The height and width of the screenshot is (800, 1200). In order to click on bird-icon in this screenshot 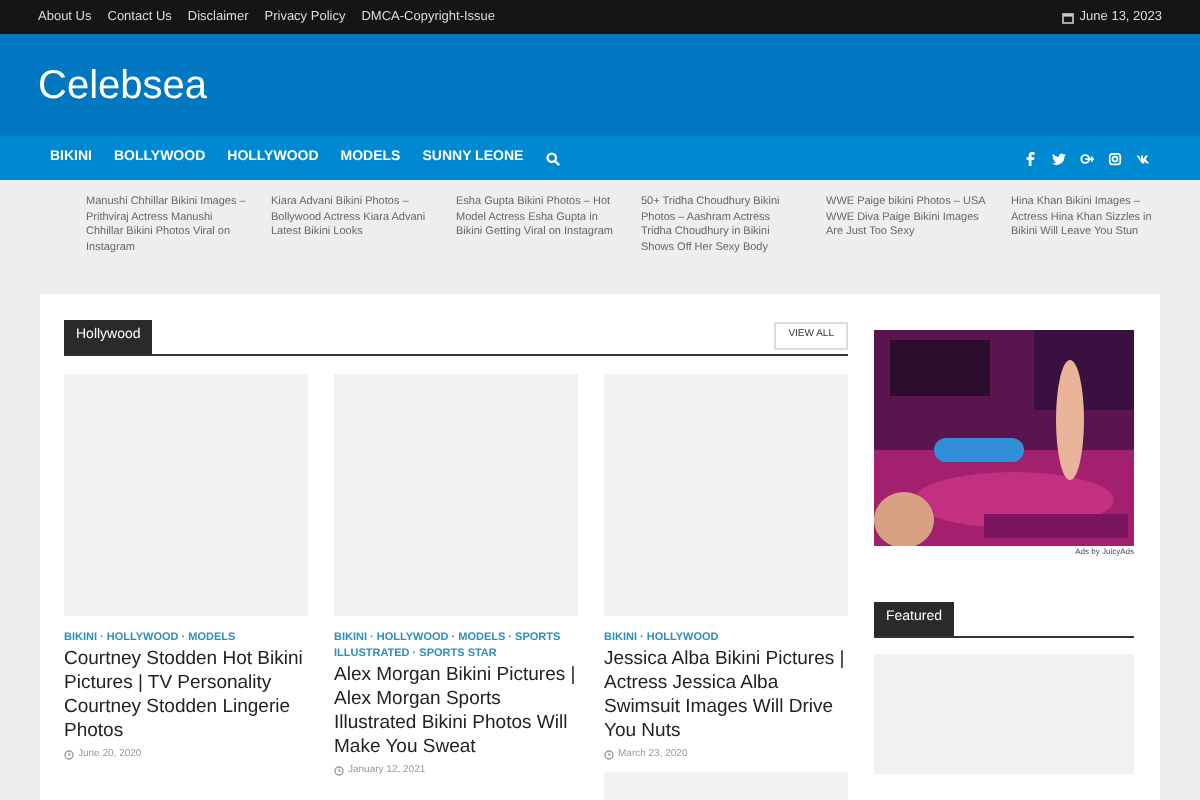, I will do `click(1059, 158)`.